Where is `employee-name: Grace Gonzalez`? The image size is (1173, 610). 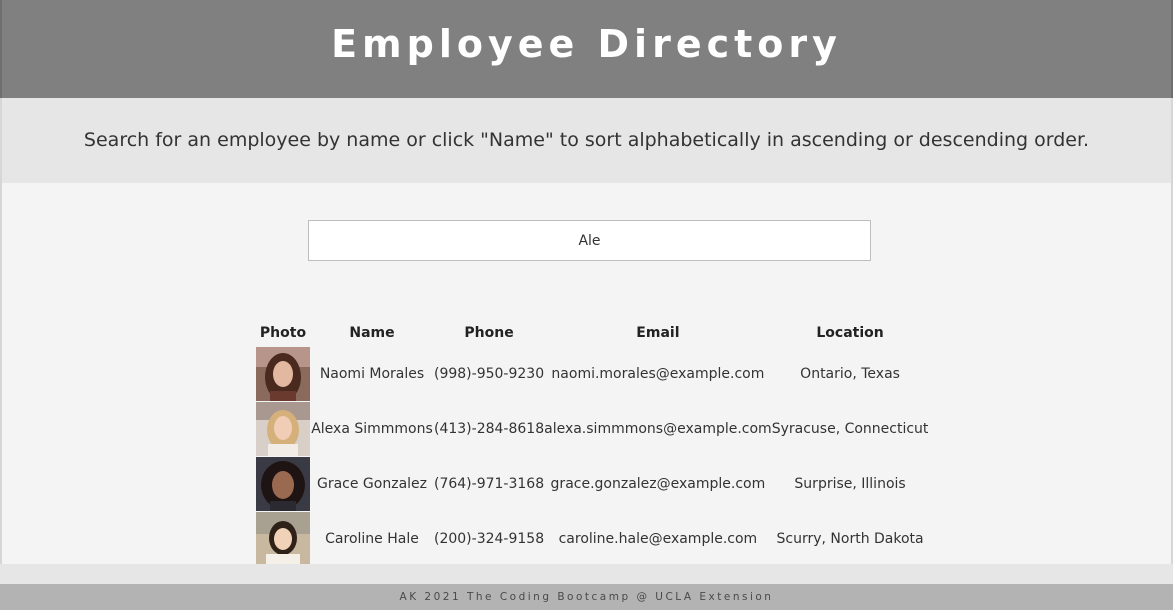 employee-name: Grace Gonzalez is located at coordinates (371, 483).